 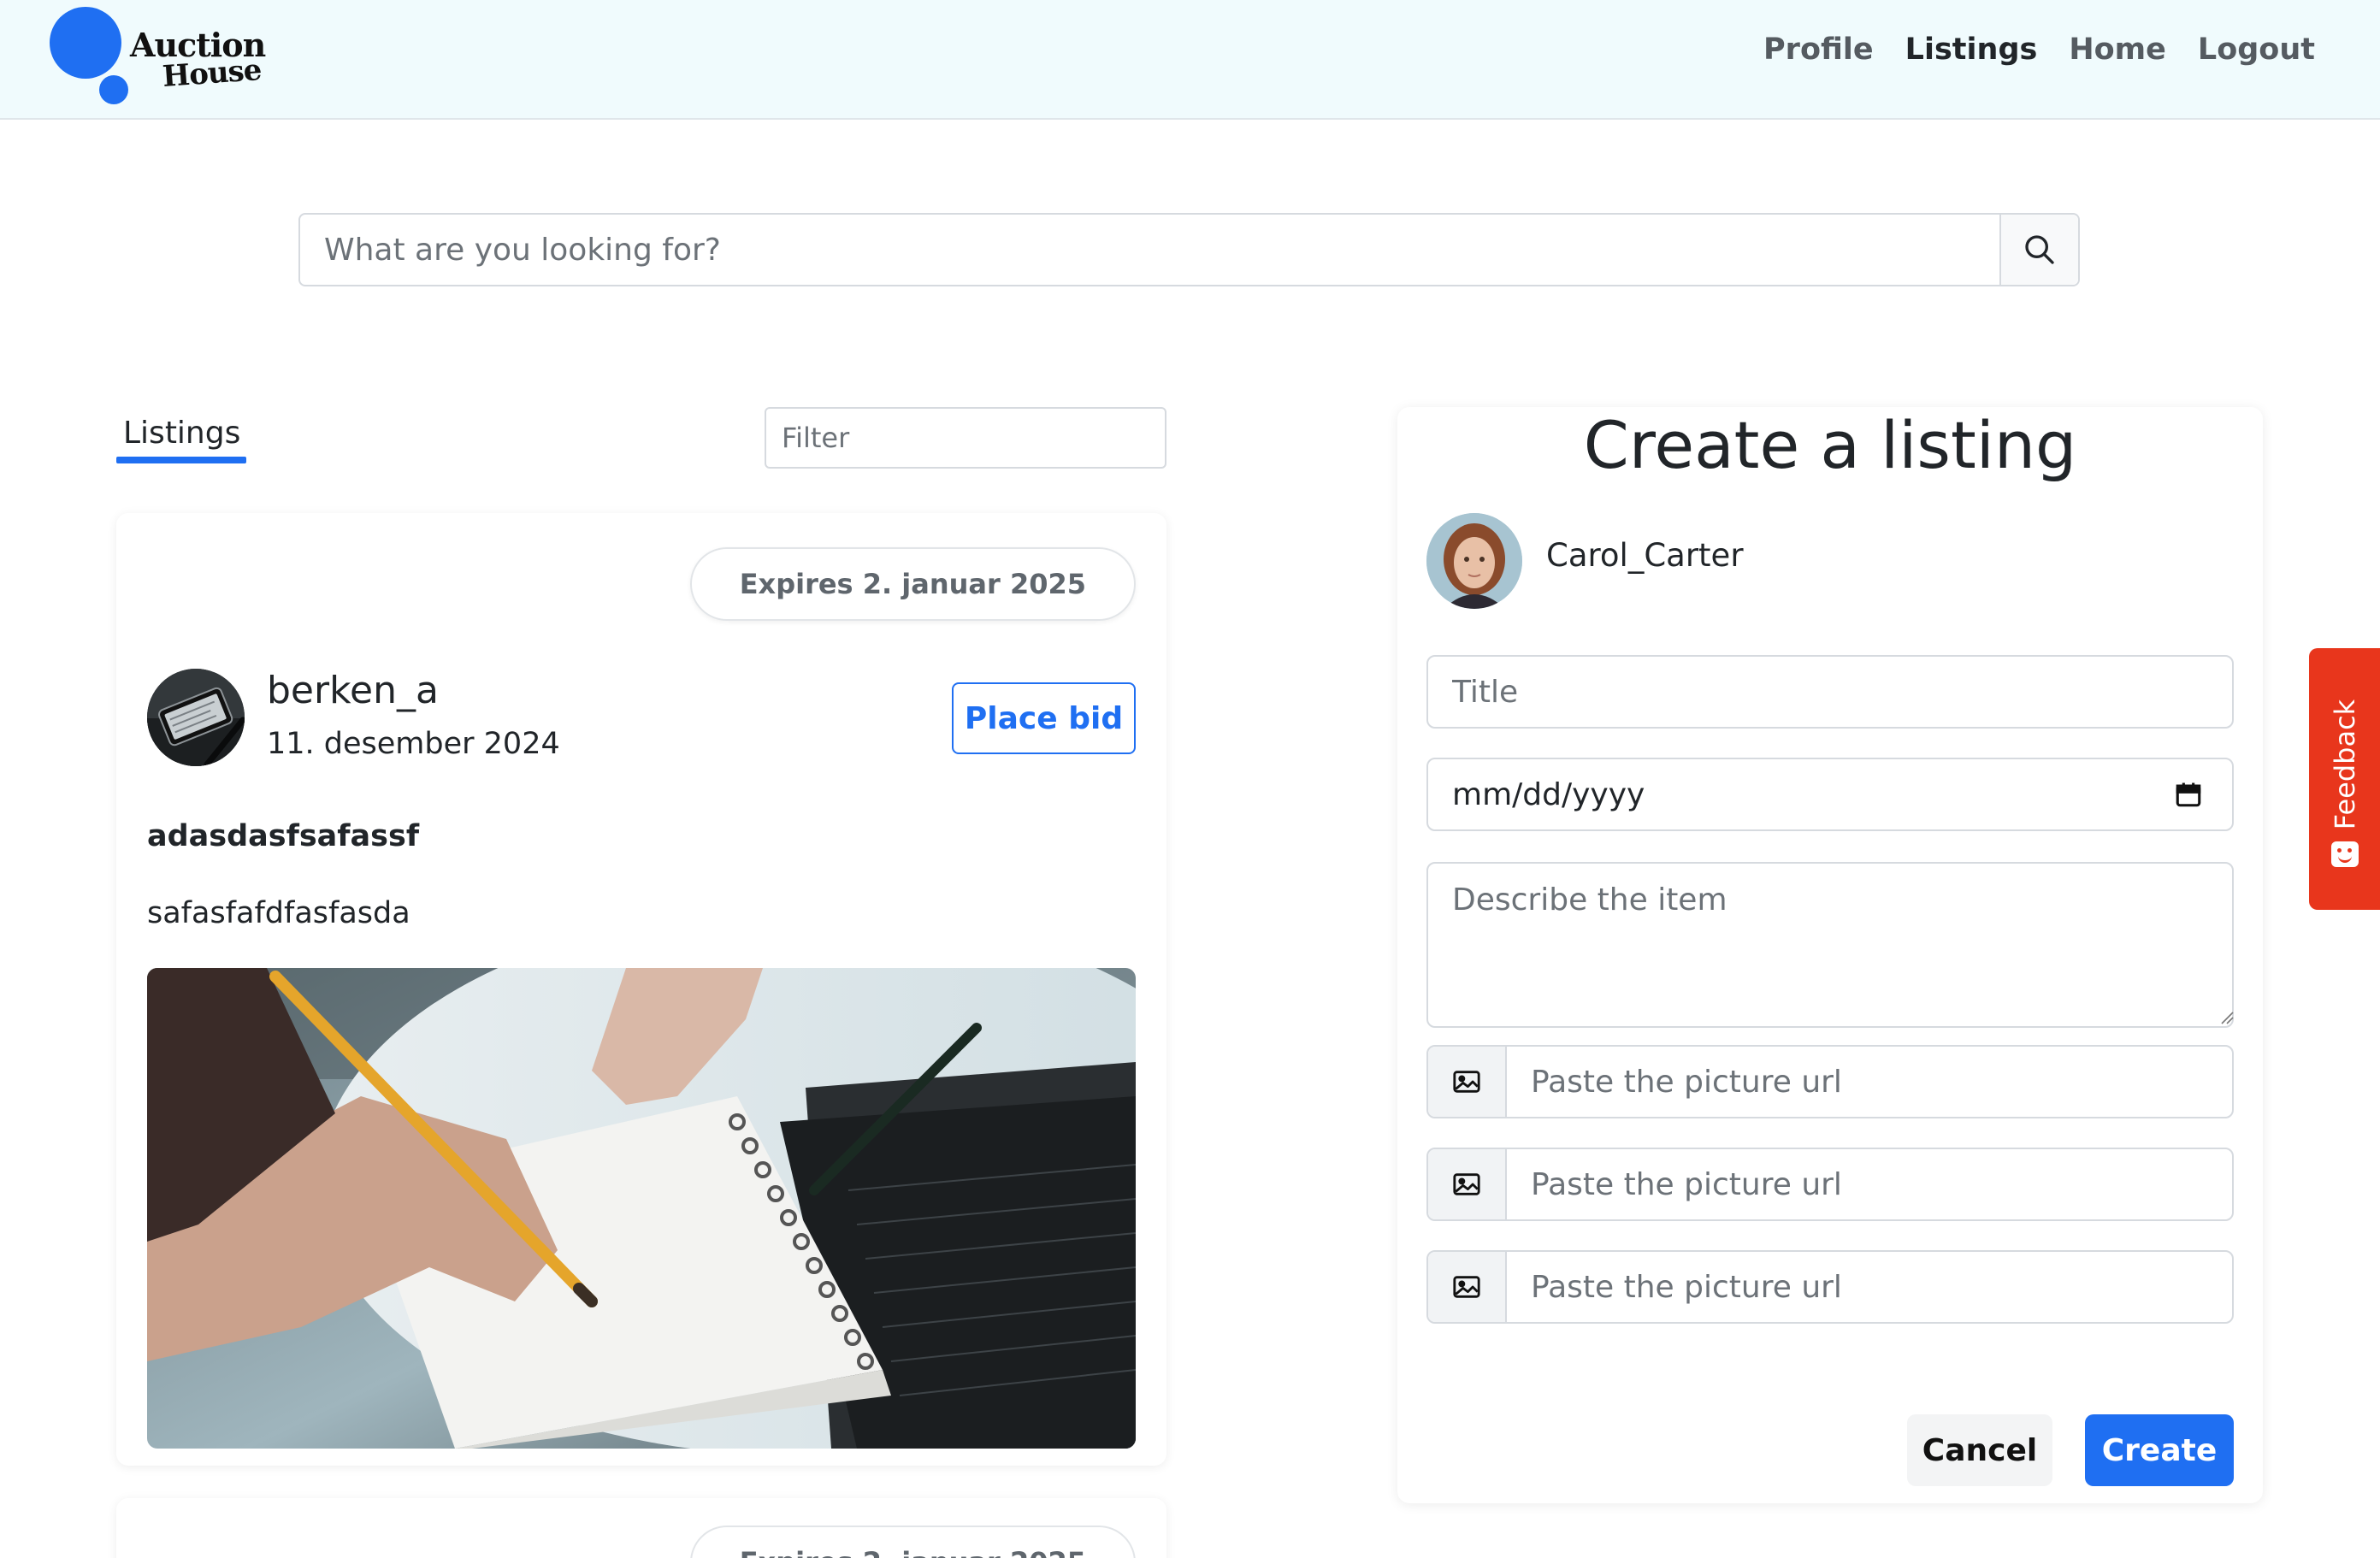 What do you see at coordinates (1830, 945) in the screenshot?
I see `description-textarea` at bounding box center [1830, 945].